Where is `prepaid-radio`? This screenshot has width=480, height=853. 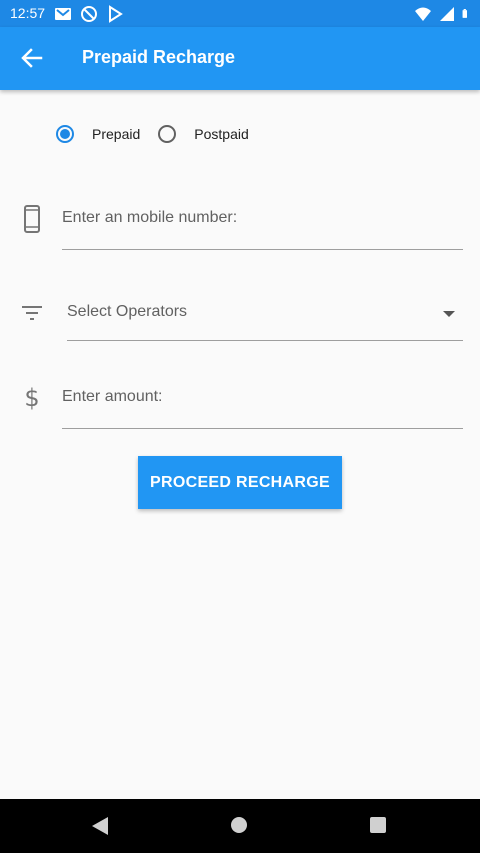 prepaid-radio is located at coordinates (65, 134).